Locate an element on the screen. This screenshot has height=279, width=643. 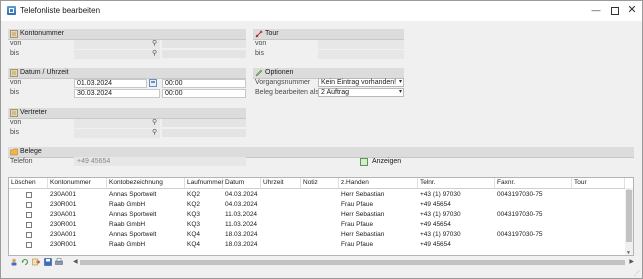
person-icon is located at coordinates (14, 262).